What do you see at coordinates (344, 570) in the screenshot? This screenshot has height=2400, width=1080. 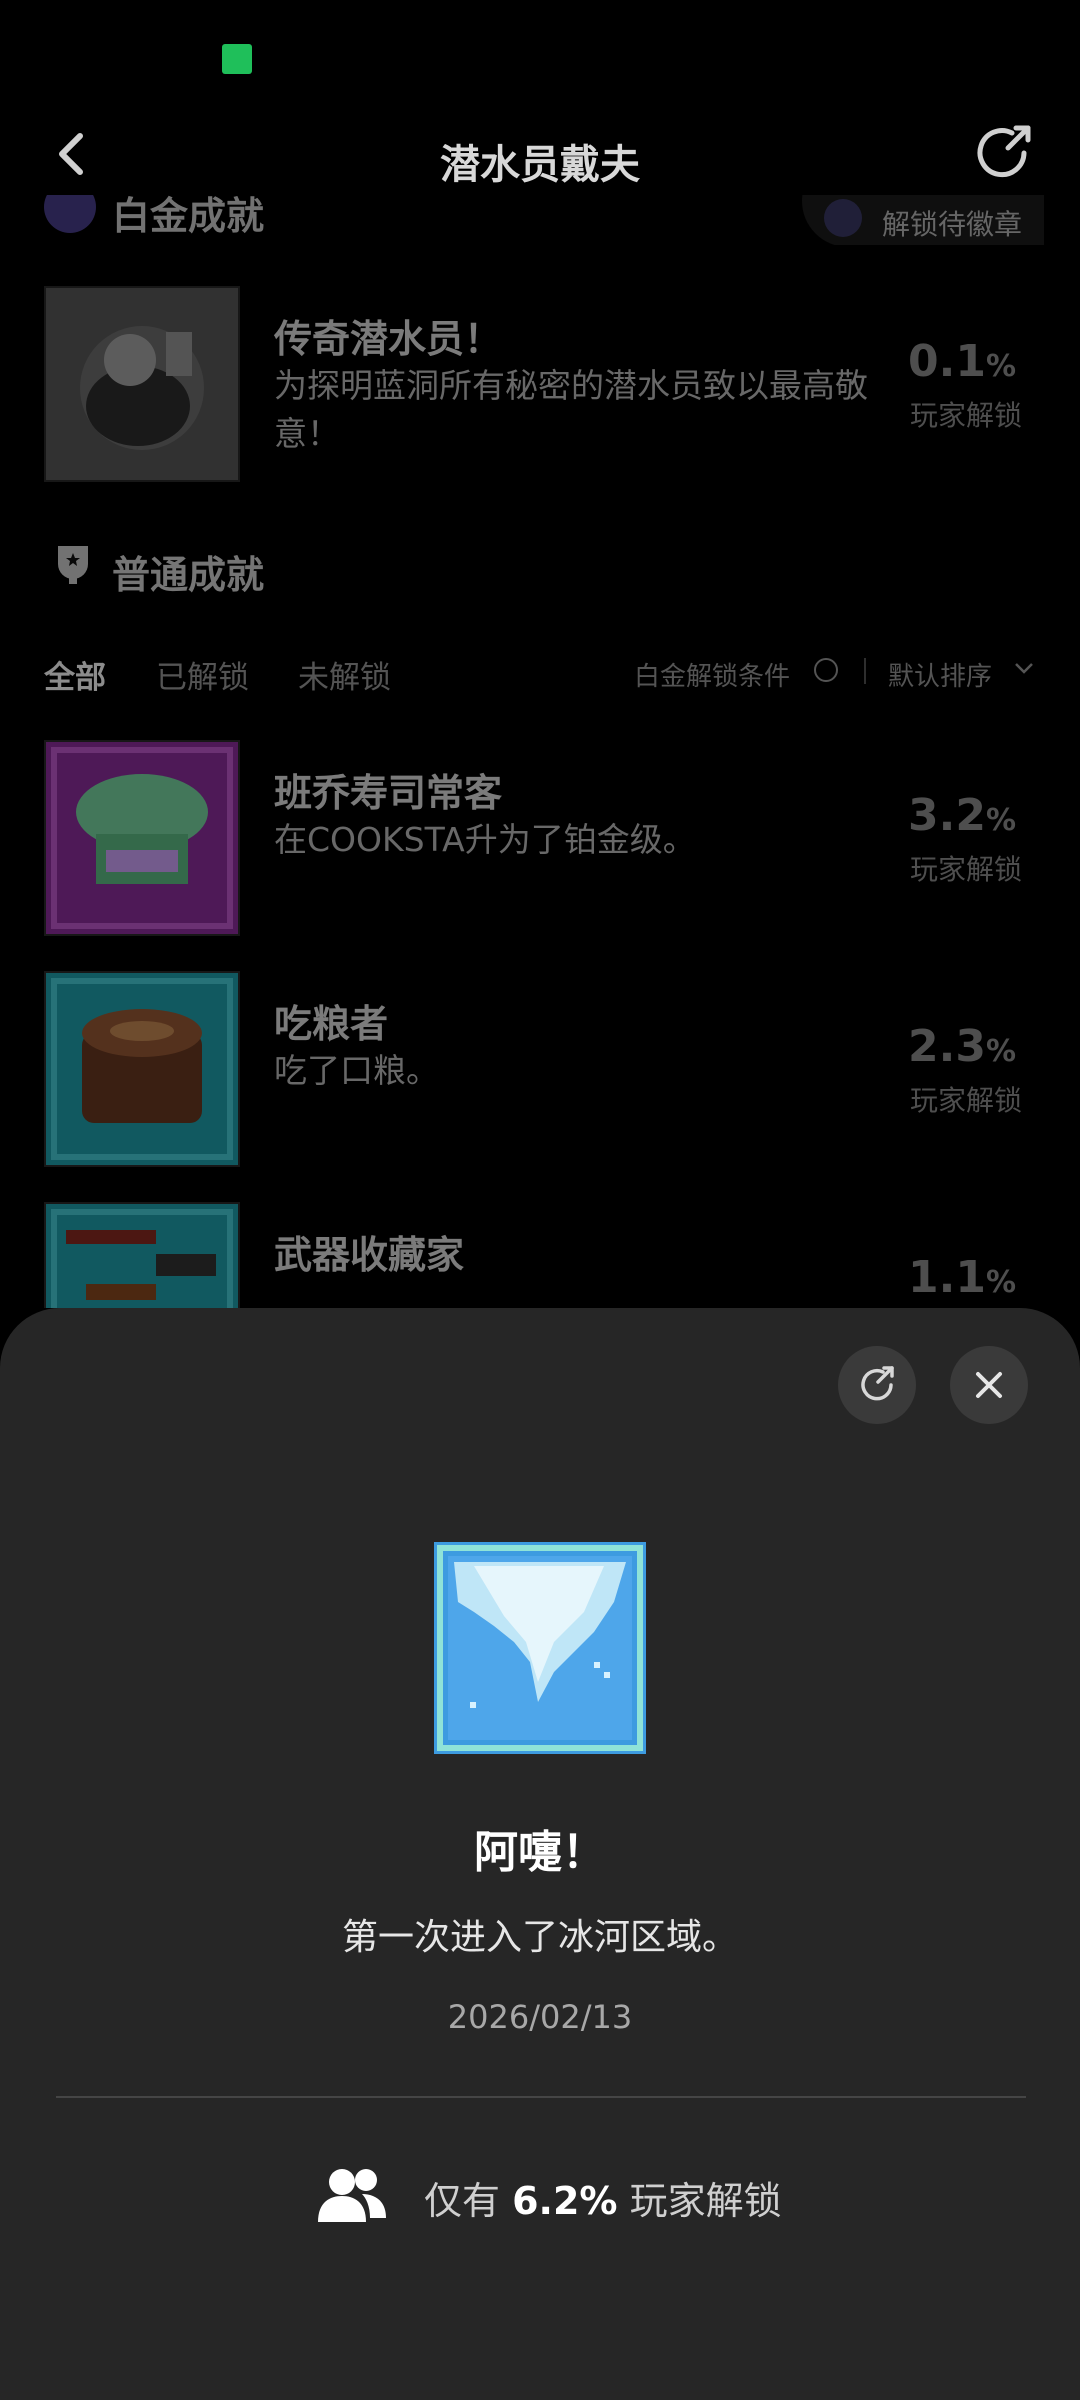 I see `regular-section-header: 普通成就` at bounding box center [344, 570].